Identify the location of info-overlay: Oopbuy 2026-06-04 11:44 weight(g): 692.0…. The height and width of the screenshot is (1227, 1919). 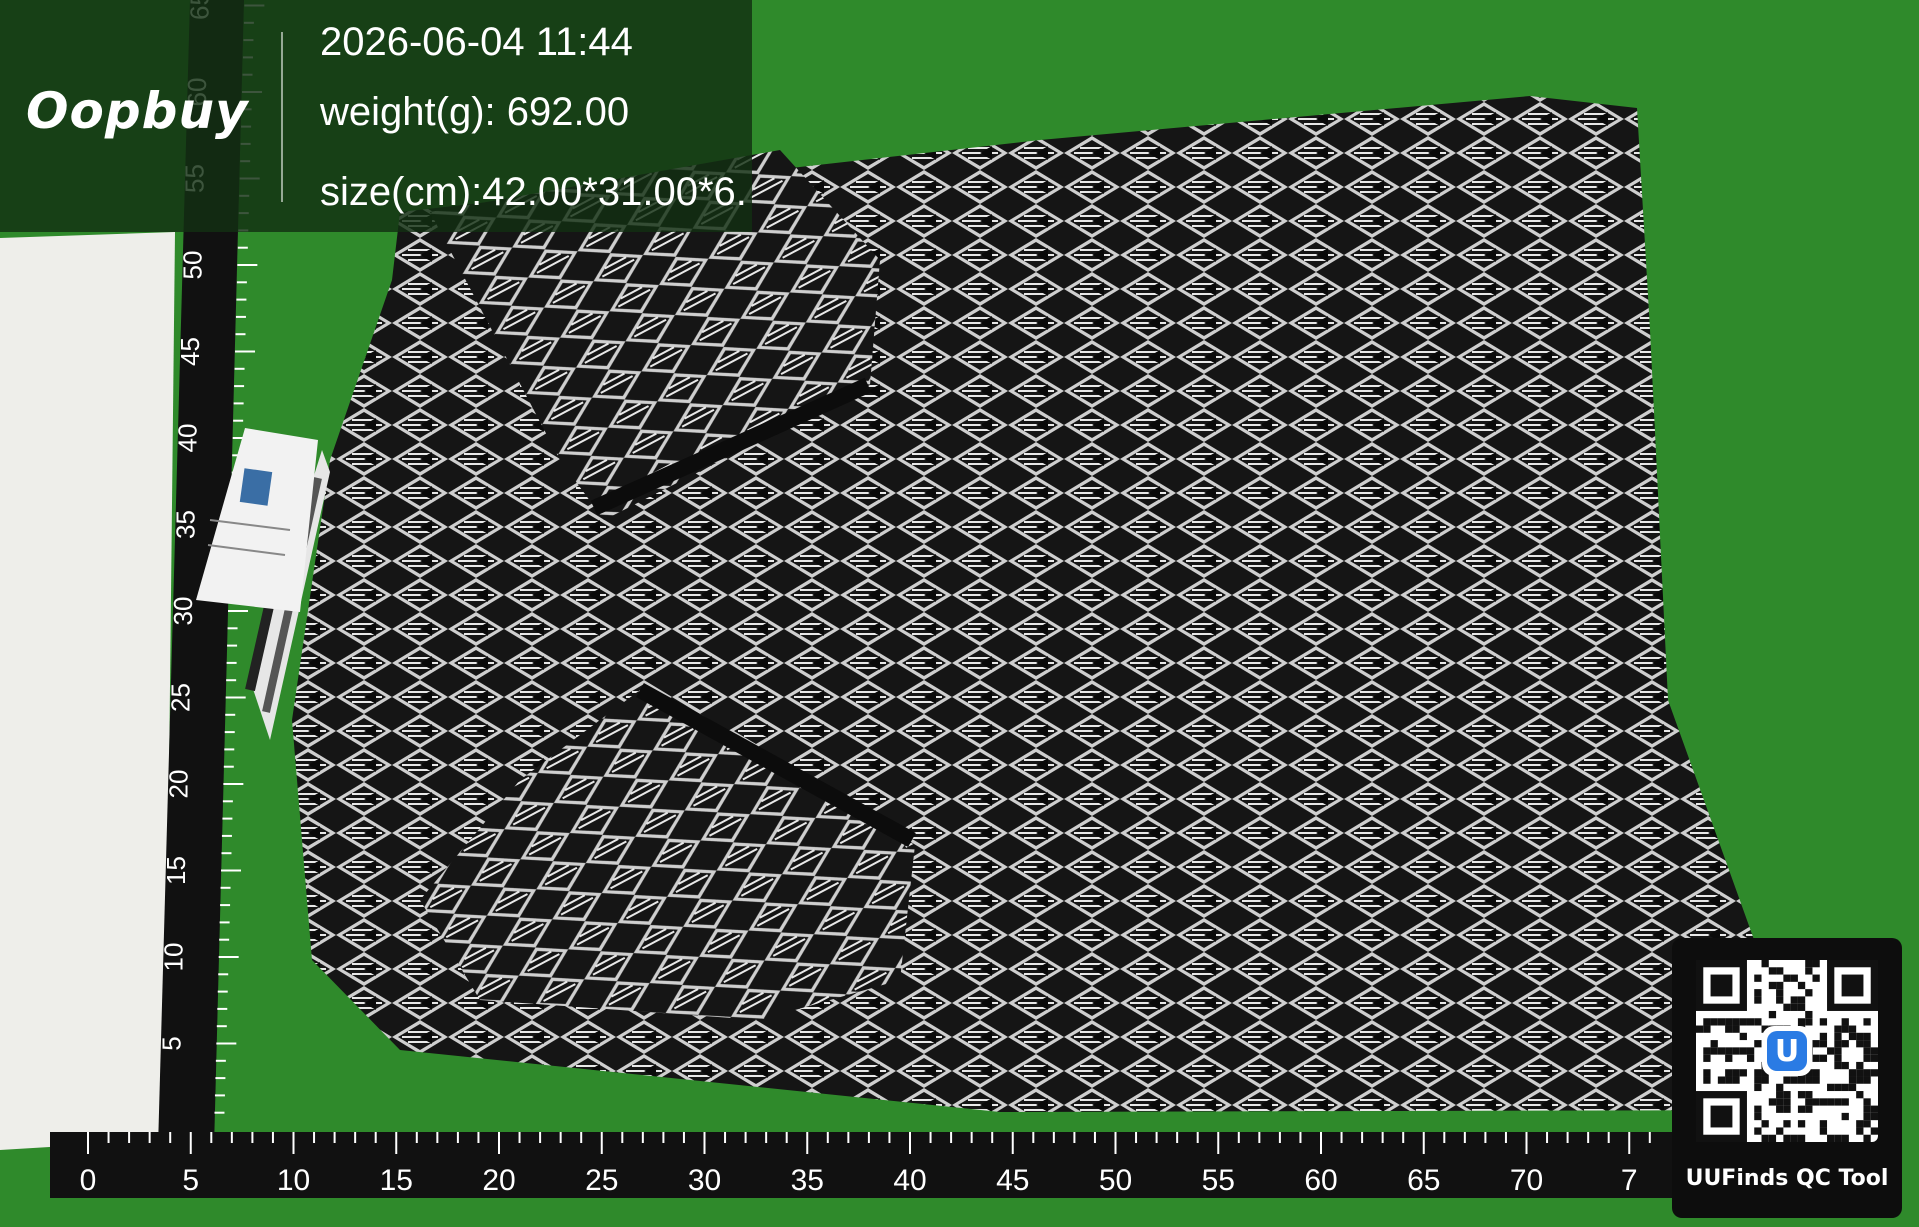
(376, 116).